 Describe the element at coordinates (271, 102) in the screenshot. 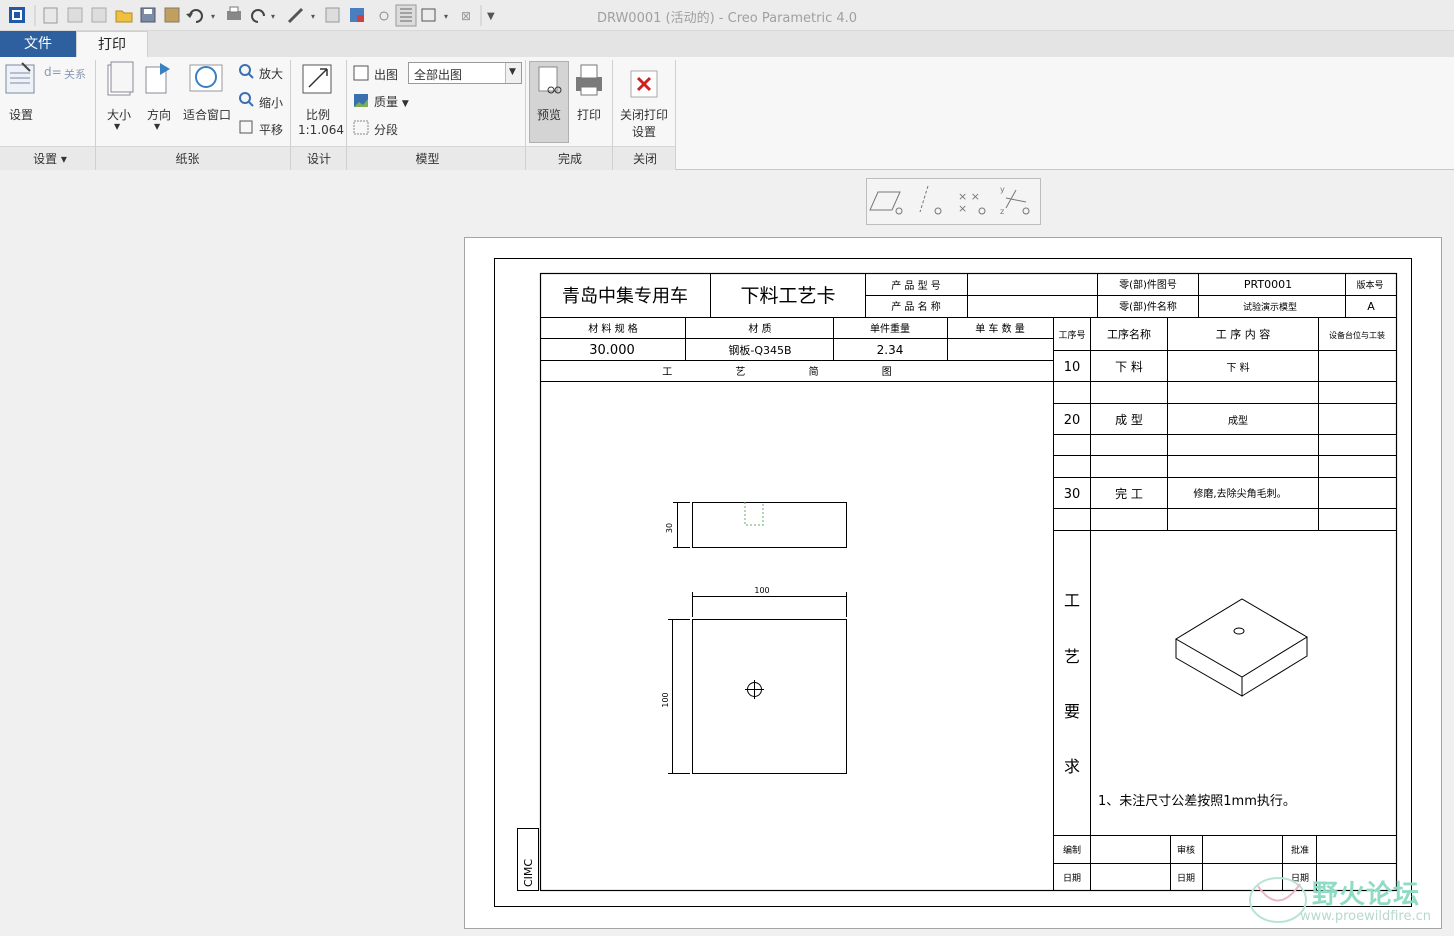

I see `zoom-out-button: 缩小` at that location.